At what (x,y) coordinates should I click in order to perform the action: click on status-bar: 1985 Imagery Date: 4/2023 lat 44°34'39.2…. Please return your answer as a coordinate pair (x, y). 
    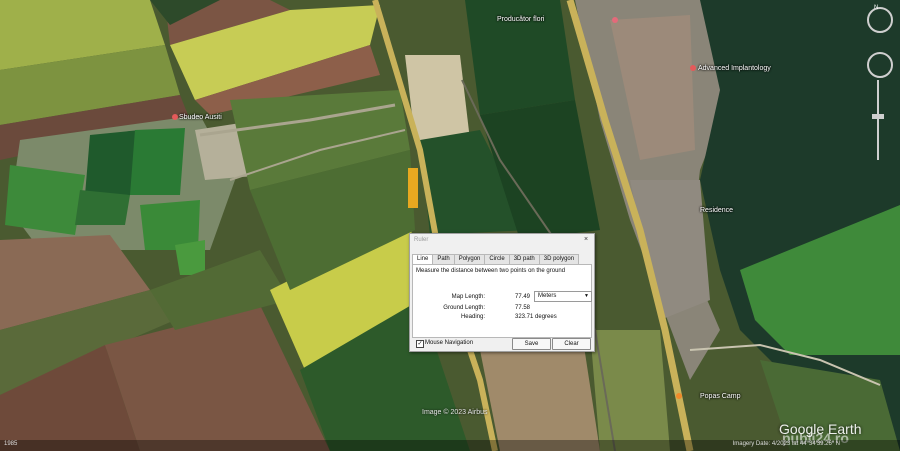
    Looking at the image, I should click on (450, 445).